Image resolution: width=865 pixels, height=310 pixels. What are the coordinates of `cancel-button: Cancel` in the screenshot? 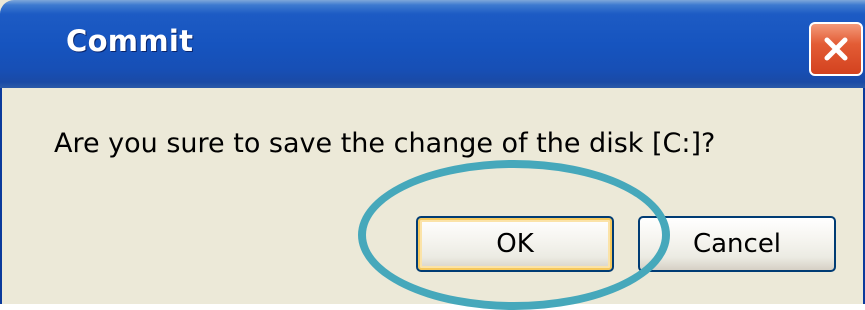 It's located at (737, 244).